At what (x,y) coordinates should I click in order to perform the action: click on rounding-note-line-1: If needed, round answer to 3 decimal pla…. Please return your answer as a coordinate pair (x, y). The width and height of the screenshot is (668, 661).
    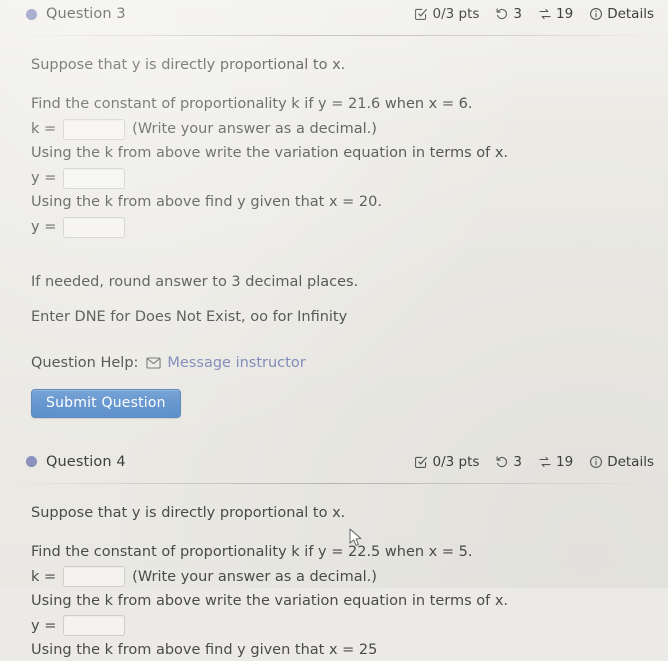
    Looking at the image, I should click on (195, 281).